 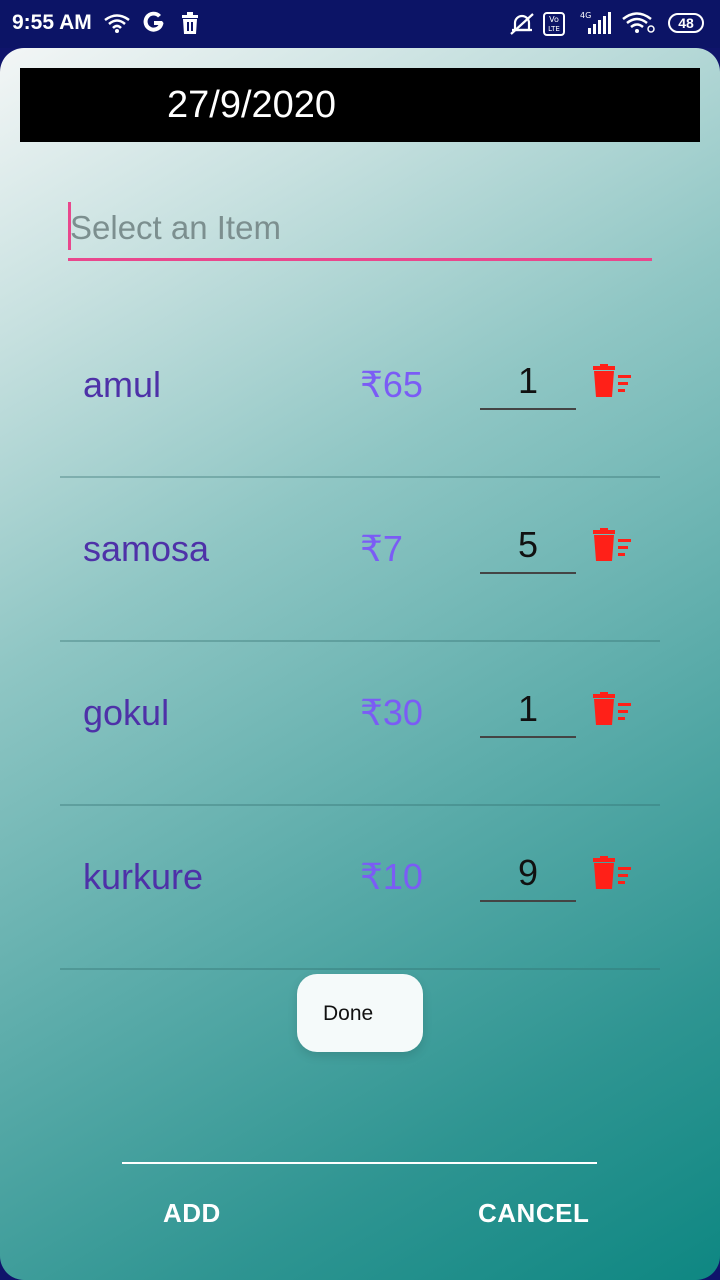 What do you see at coordinates (381, 548) in the screenshot?
I see `item-price: ₹7` at bounding box center [381, 548].